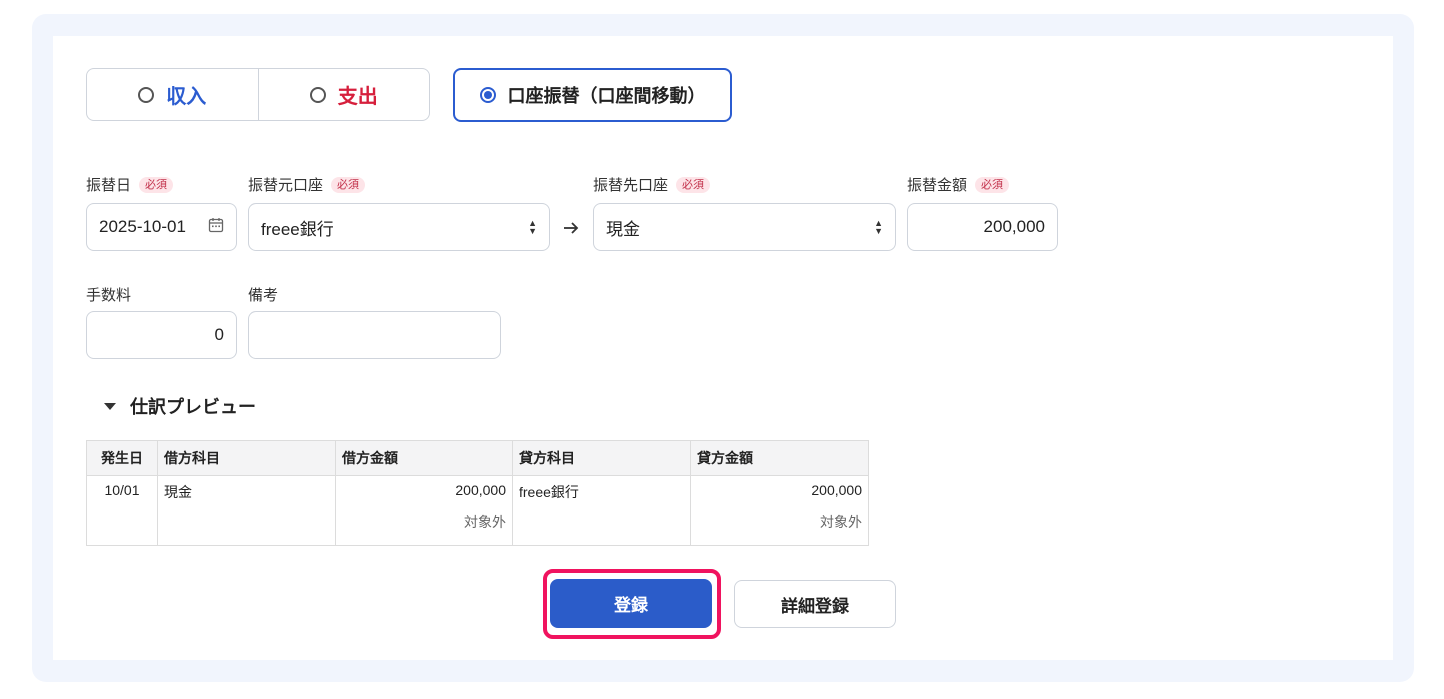 Image resolution: width=1444 pixels, height=699 pixels. Describe the element at coordinates (623, 229) in the screenshot. I see `to-account-value: 現金` at that location.